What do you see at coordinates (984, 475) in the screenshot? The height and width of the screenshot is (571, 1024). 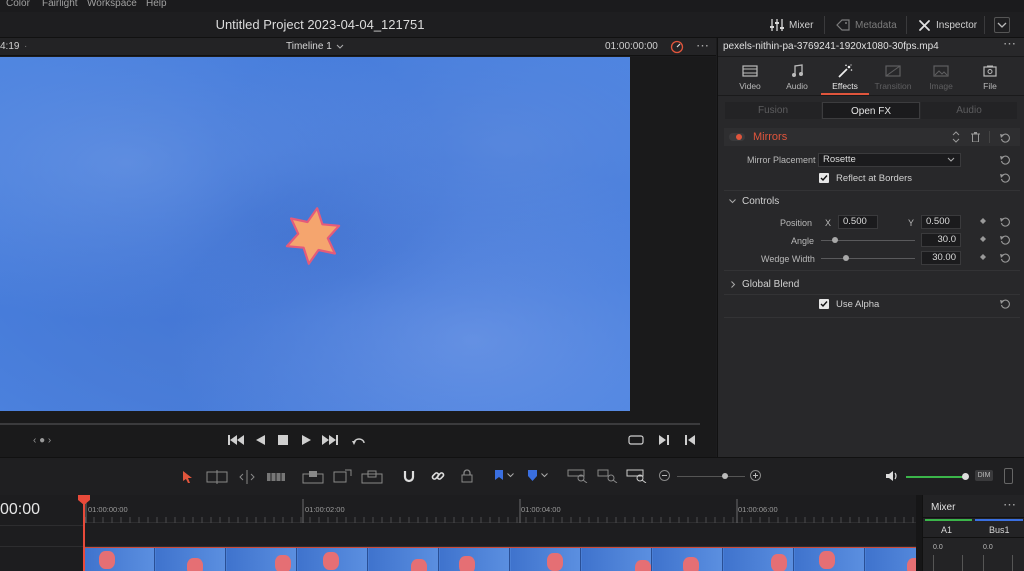 I see `dim-button: DIM` at bounding box center [984, 475].